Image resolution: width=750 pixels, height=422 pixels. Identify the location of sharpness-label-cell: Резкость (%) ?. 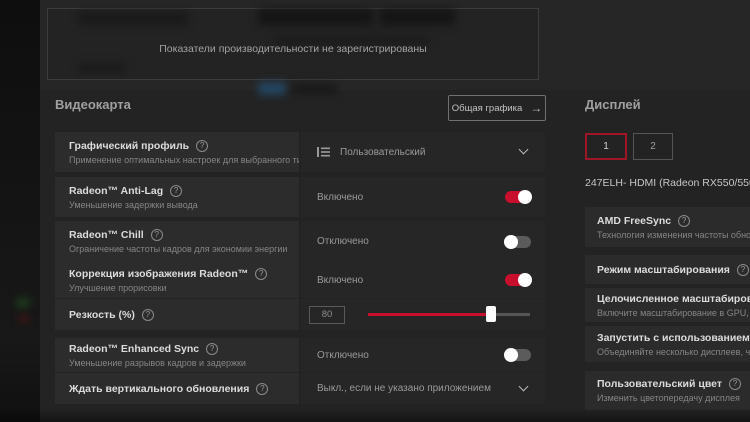
(177, 314).